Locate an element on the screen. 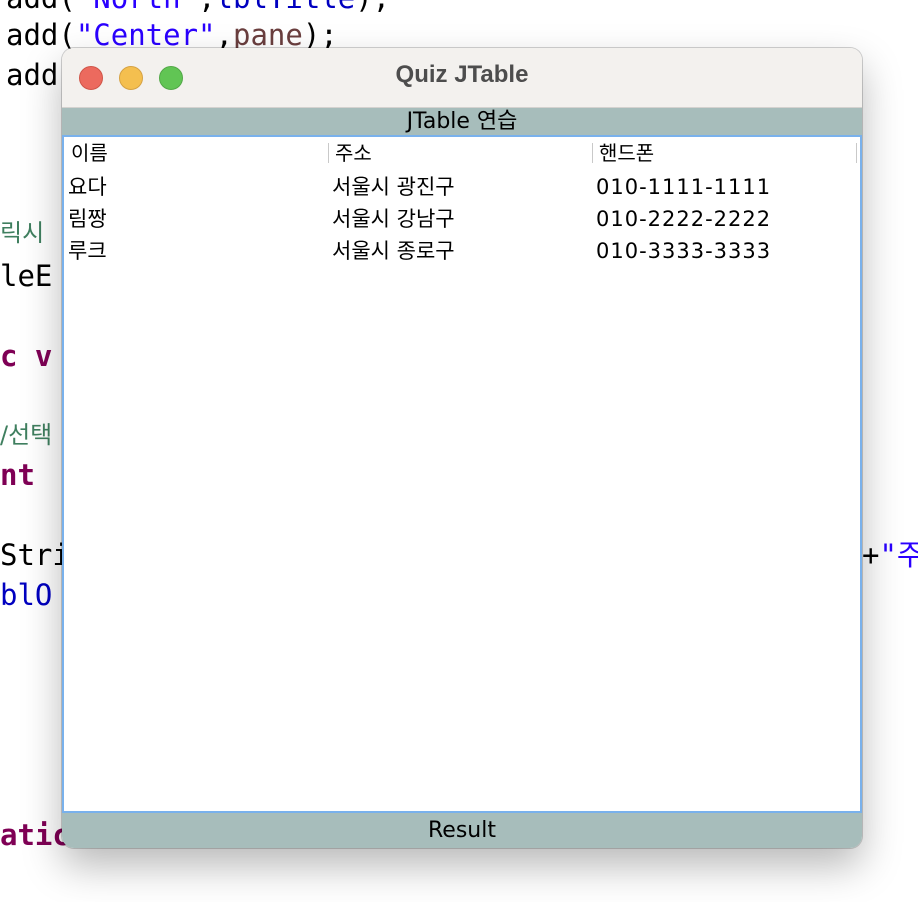 The image size is (918, 902). code-token: "North" is located at coordinates (137, 7).